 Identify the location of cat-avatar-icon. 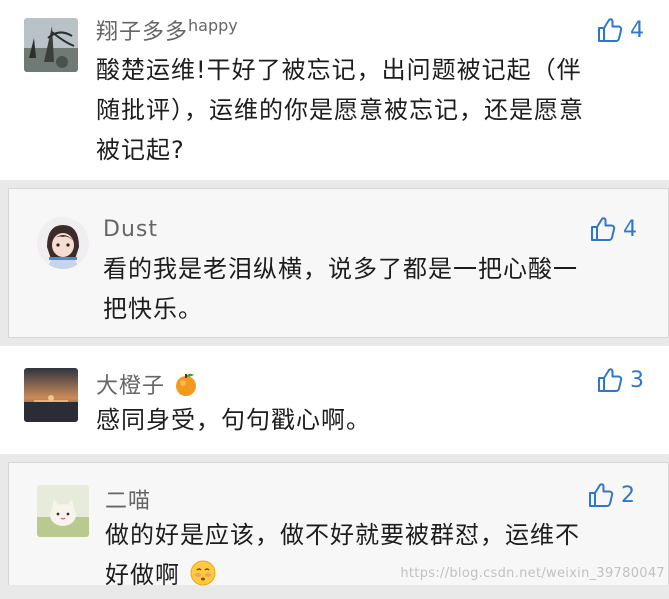
(63, 511).